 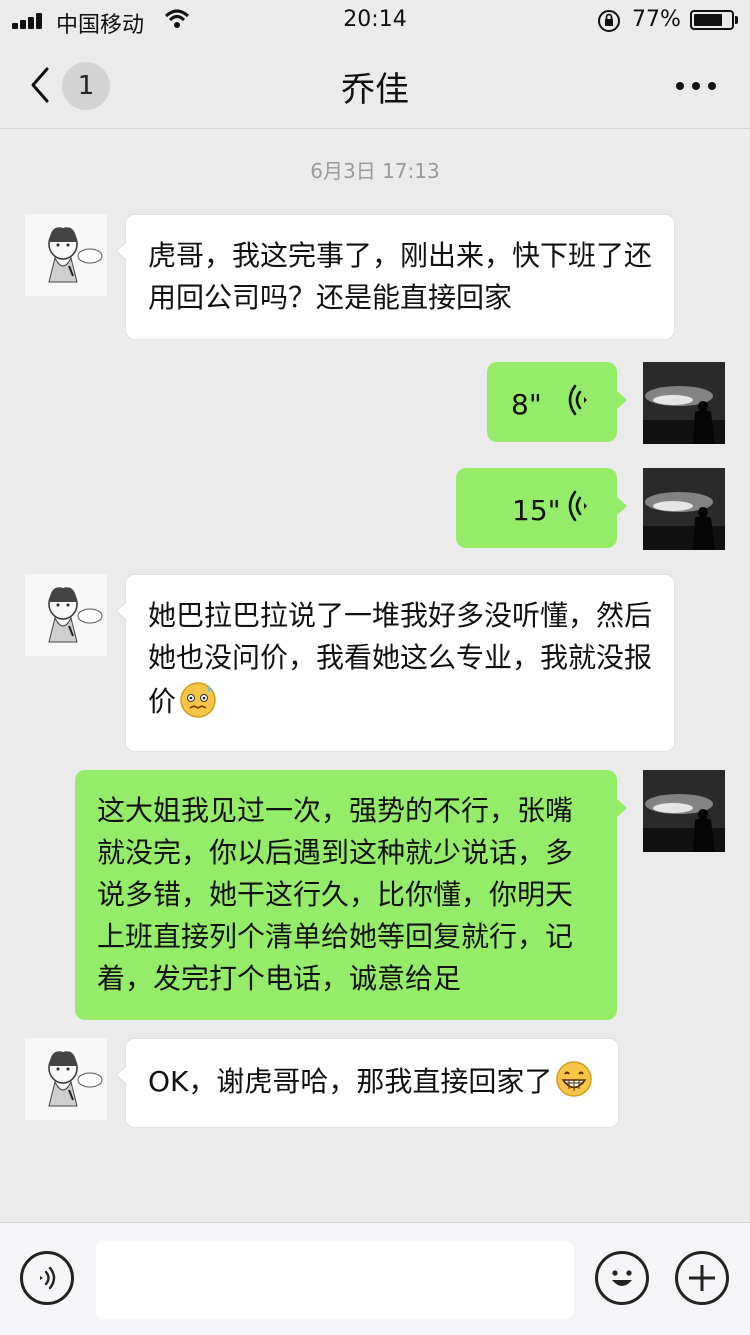 I want to click on voice-mode-button, so click(x=47, y=1278).